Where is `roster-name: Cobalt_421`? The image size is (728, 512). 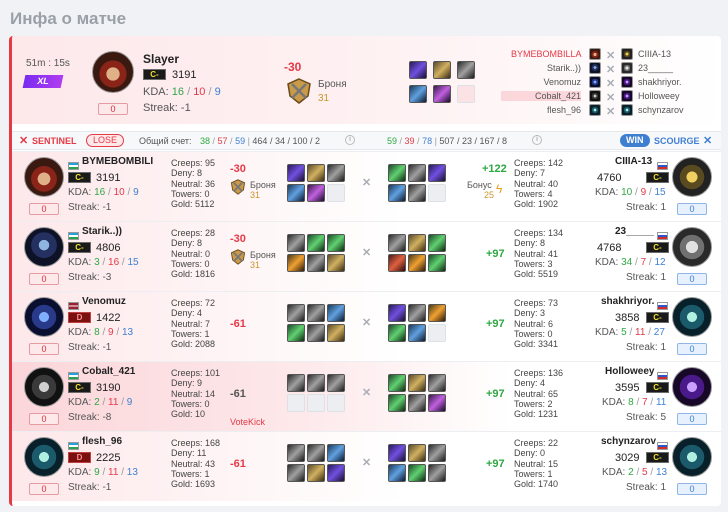
roster-name: Cobalt_421 is located at coordinates (541, 96).